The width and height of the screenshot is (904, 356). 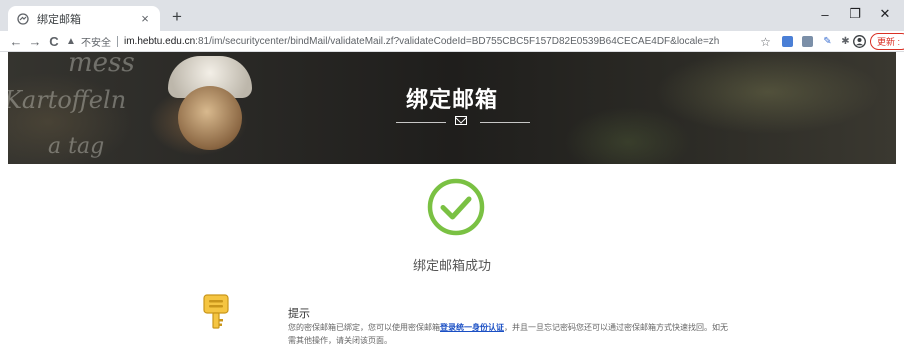 What do you see at coordinates (59, 19) in the screenshot?
I see `tab-title: 绑定邮箱` at bounding box center [59, 19].